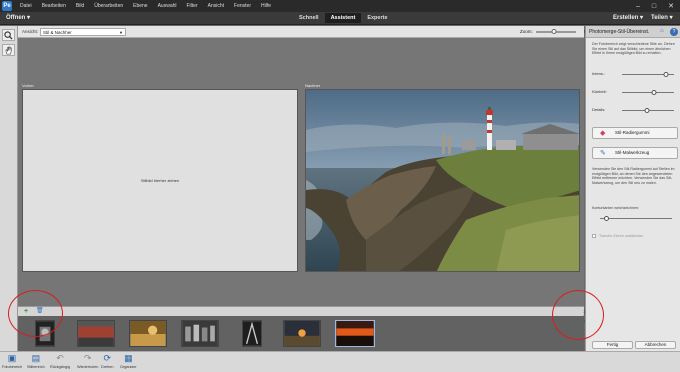 This screenshot has width=680, height=372. Describe the element at coordinates (603, 153) in the screenshot. I see `brush-icon: ✎` at that location.